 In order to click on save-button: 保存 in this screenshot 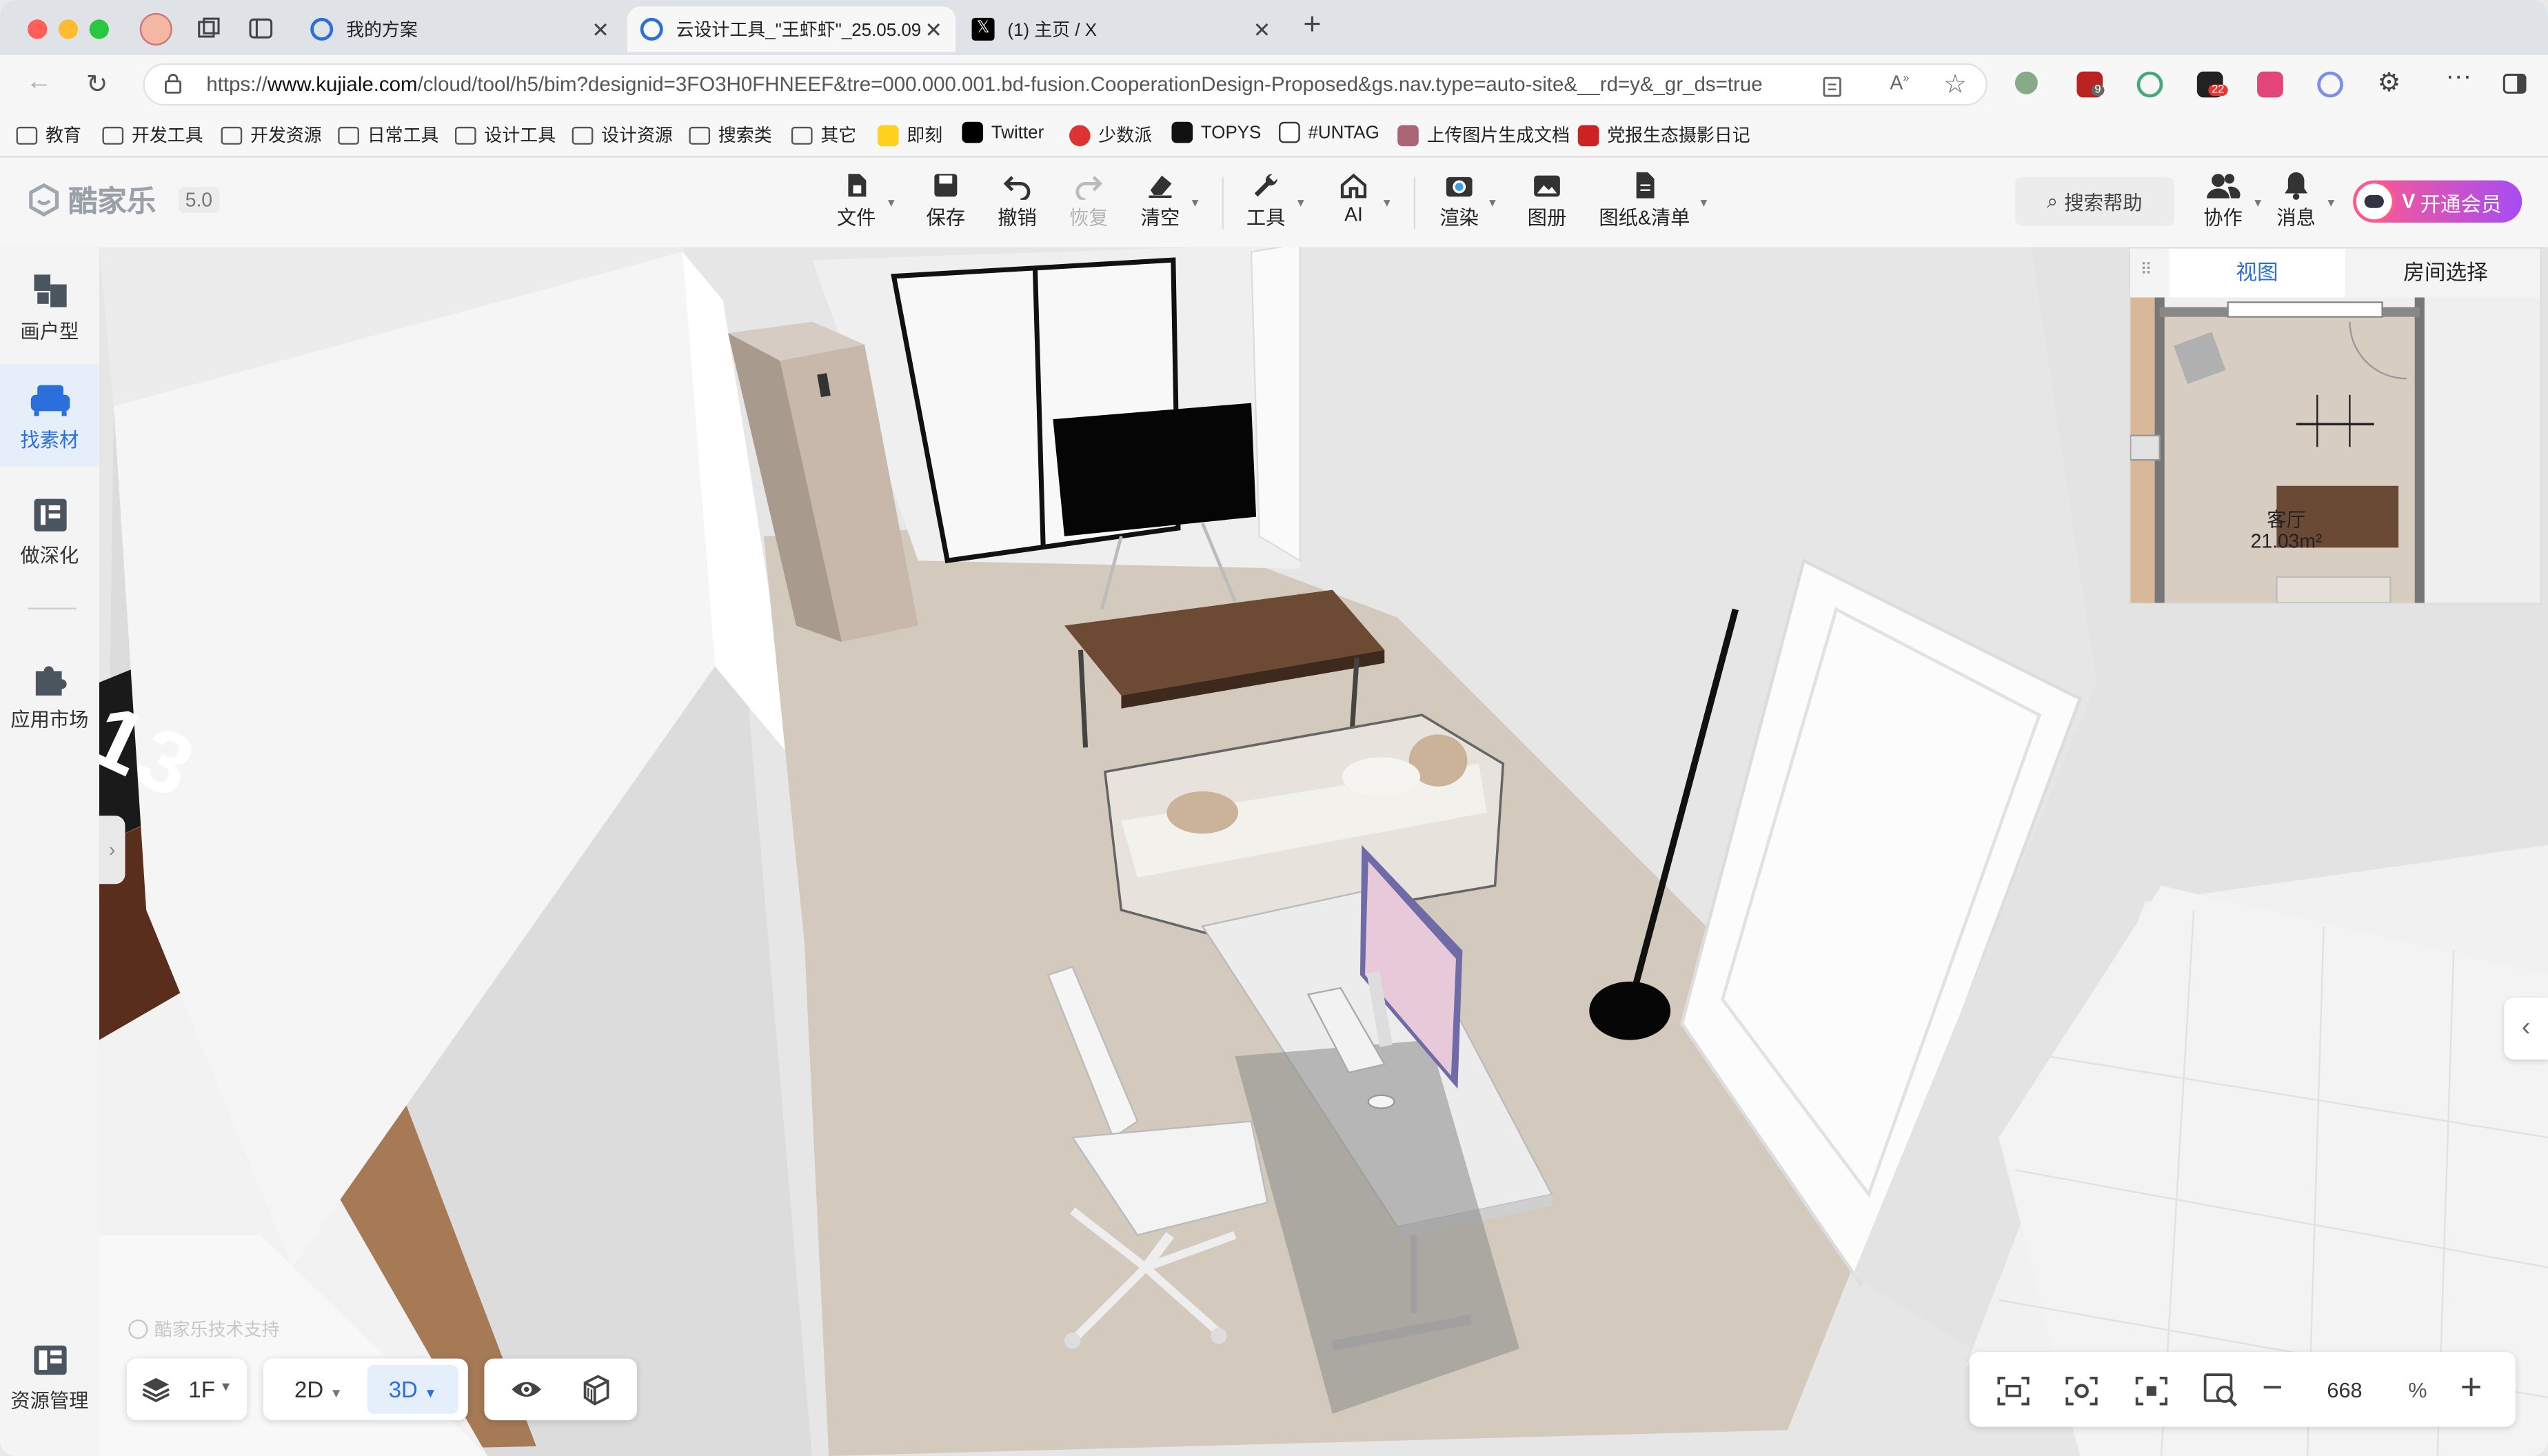, I will do `click(946, 201)`.